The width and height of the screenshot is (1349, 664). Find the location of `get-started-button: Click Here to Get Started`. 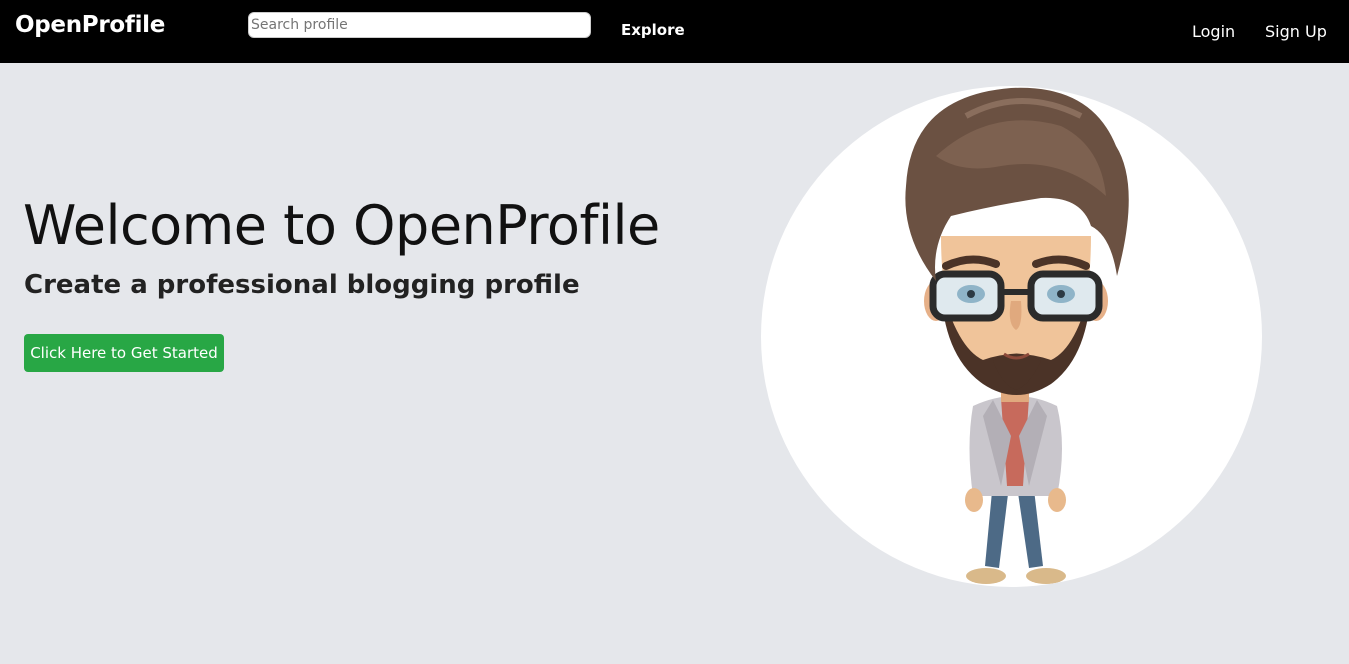

get-started-button: Click Here to Get Started is located at coordinates (124, 353).